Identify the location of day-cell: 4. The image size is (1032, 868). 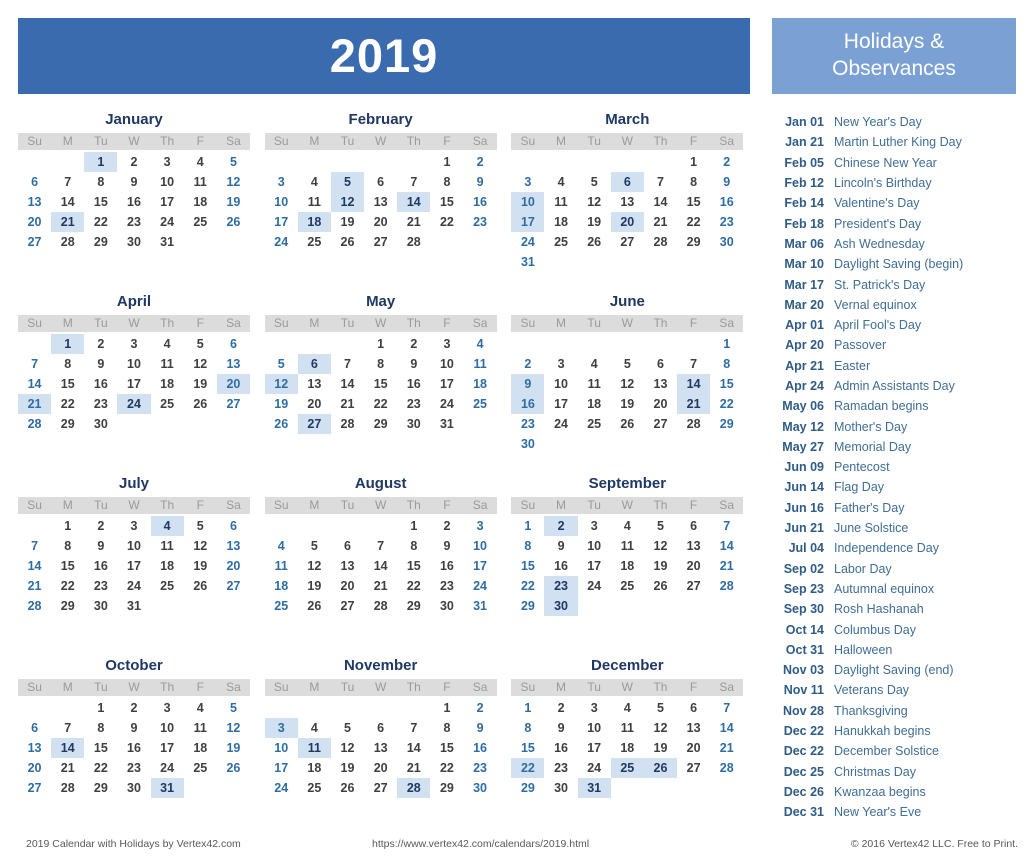
(480, 344).